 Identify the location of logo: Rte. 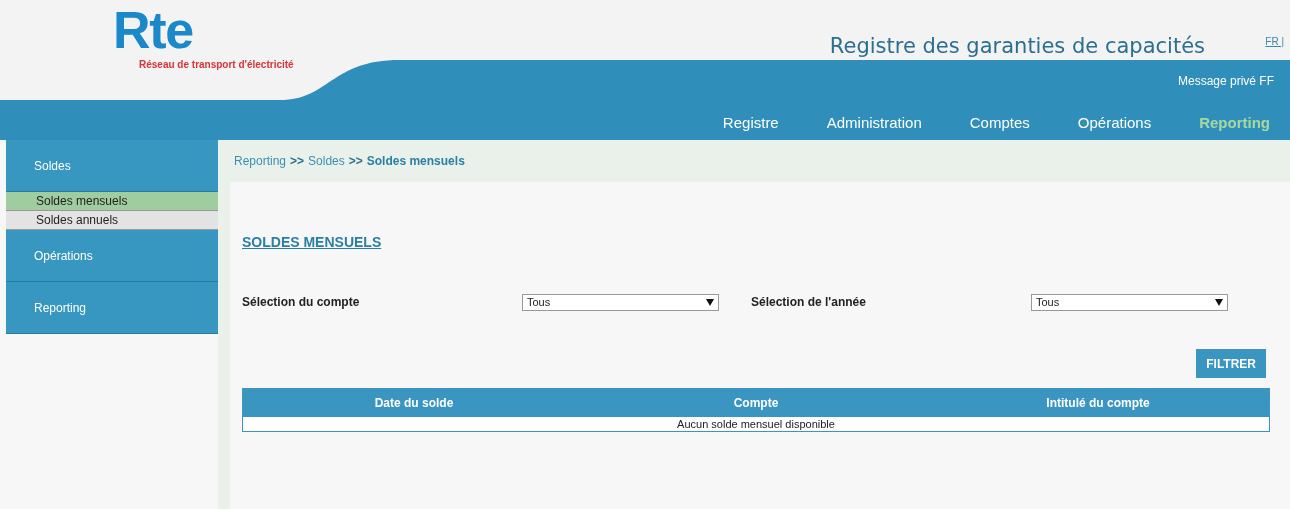
(153, 30).